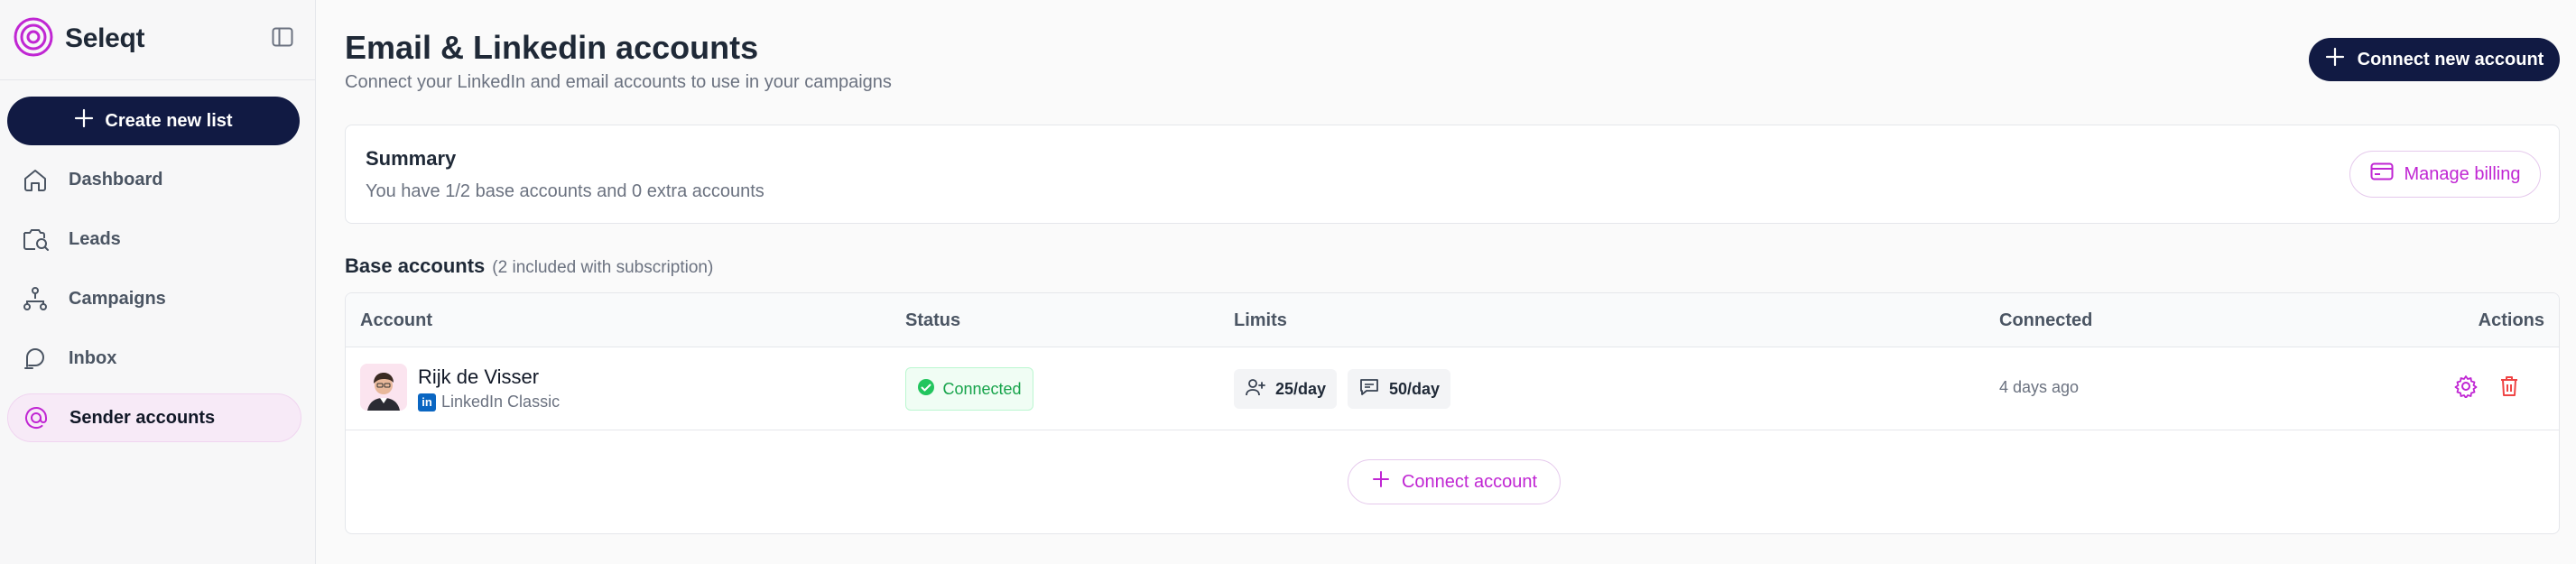 This screenshot has width=2576, height=564. I want to click on at-sign-icon, so click(36, 417).